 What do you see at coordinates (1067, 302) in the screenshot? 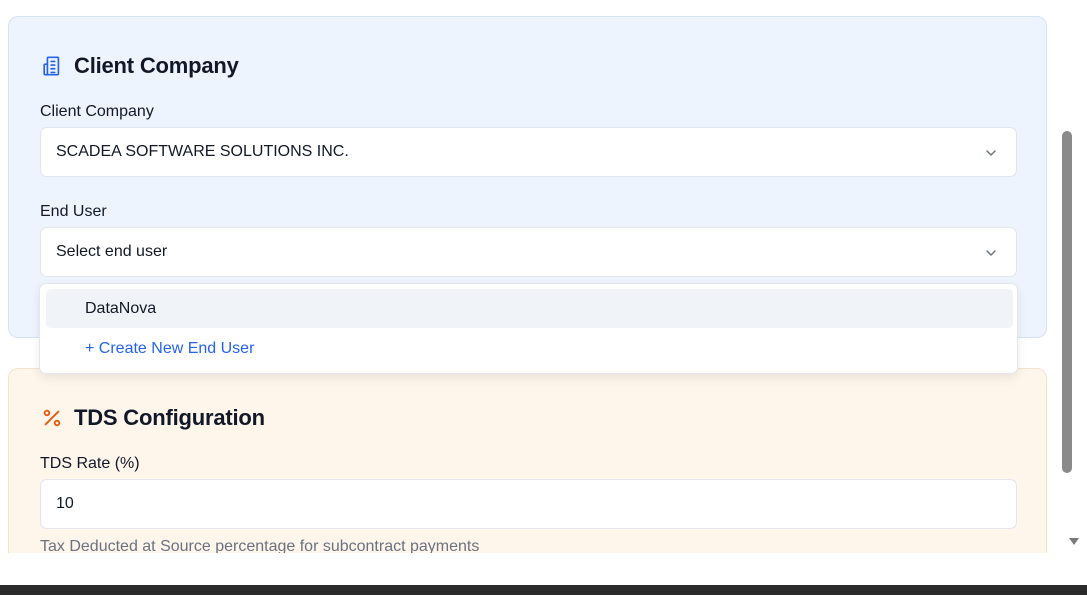
I see `scrollbar-thumb` at bounding box center [1067, 302].